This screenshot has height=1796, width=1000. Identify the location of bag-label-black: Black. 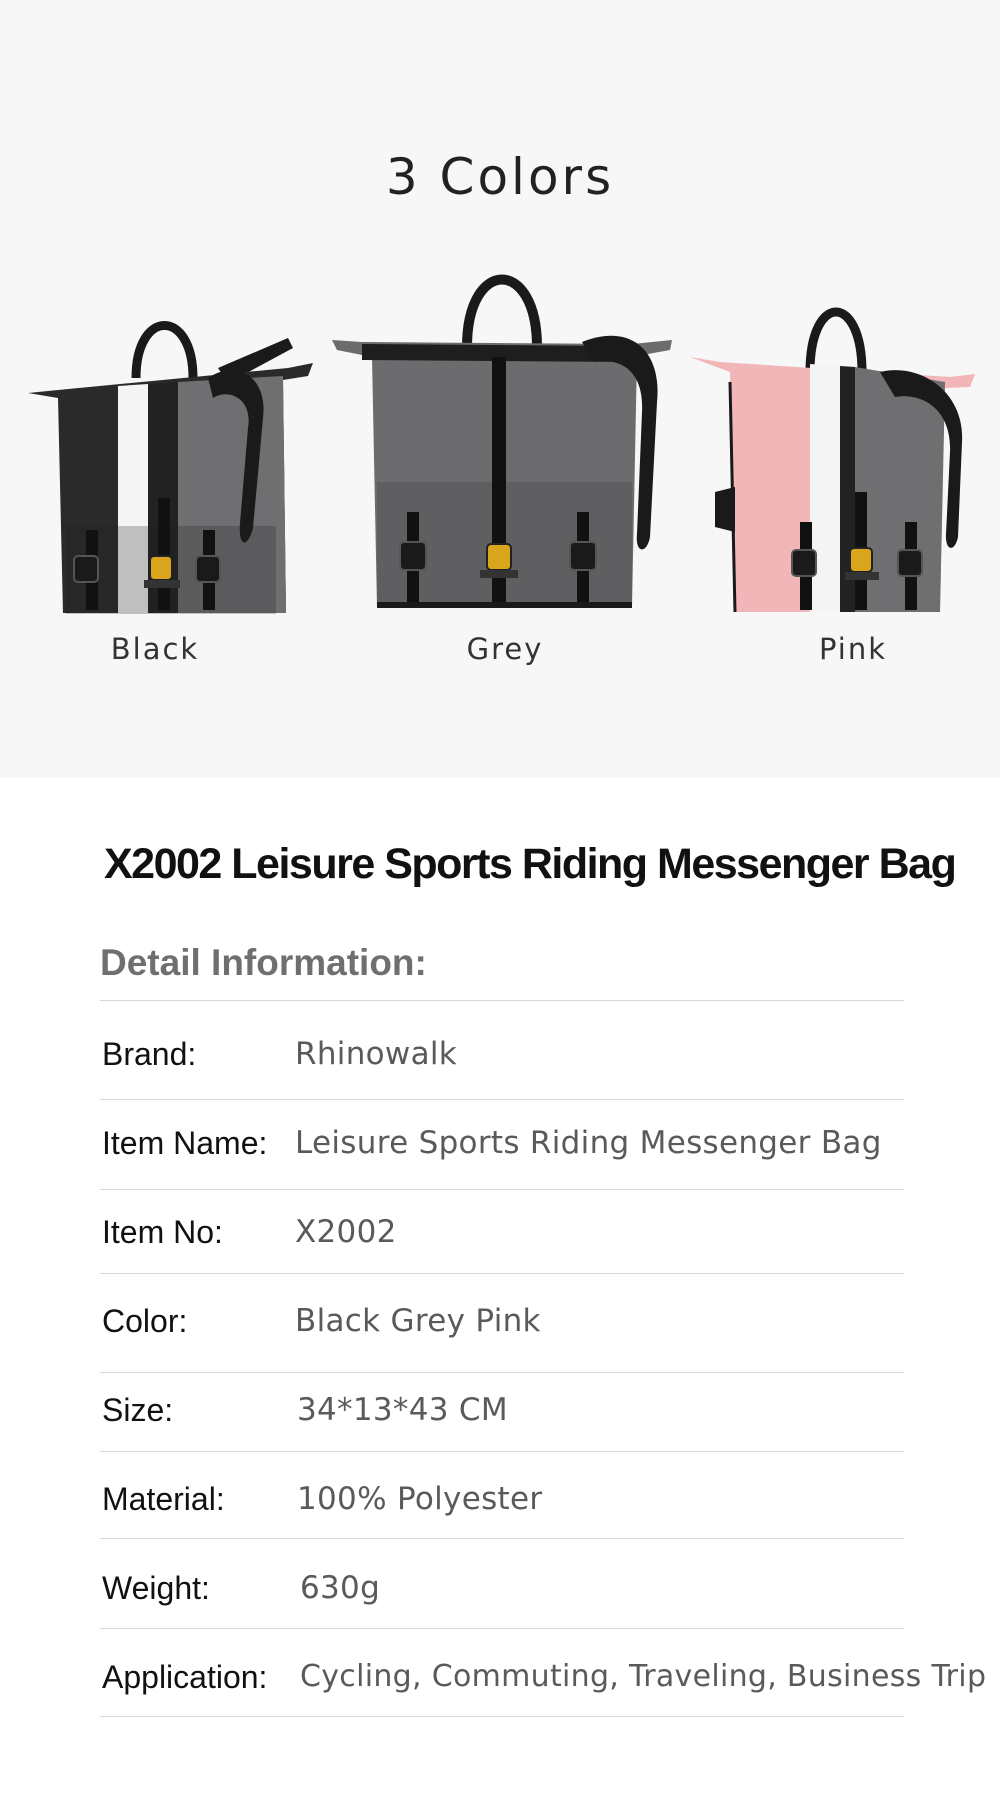
(155, 649).